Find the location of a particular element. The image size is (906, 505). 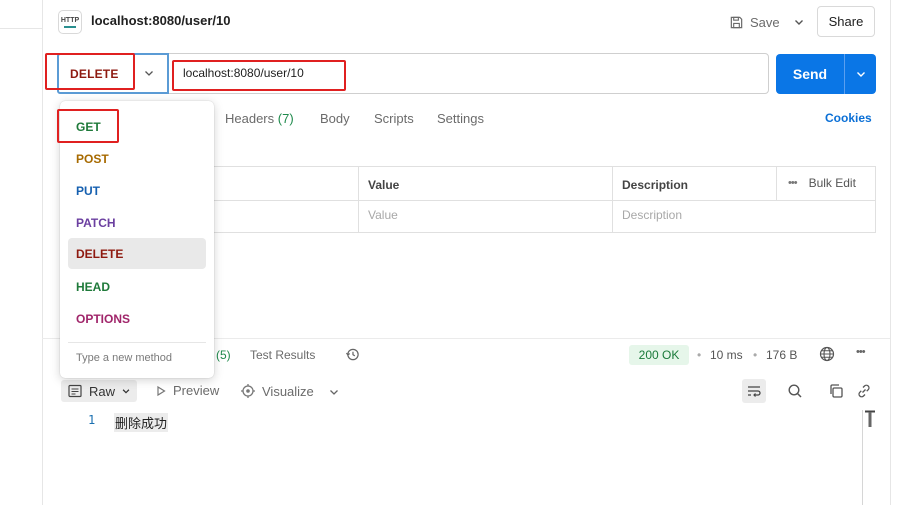

menu-item-post: POST is located at coordinates (137, 158).